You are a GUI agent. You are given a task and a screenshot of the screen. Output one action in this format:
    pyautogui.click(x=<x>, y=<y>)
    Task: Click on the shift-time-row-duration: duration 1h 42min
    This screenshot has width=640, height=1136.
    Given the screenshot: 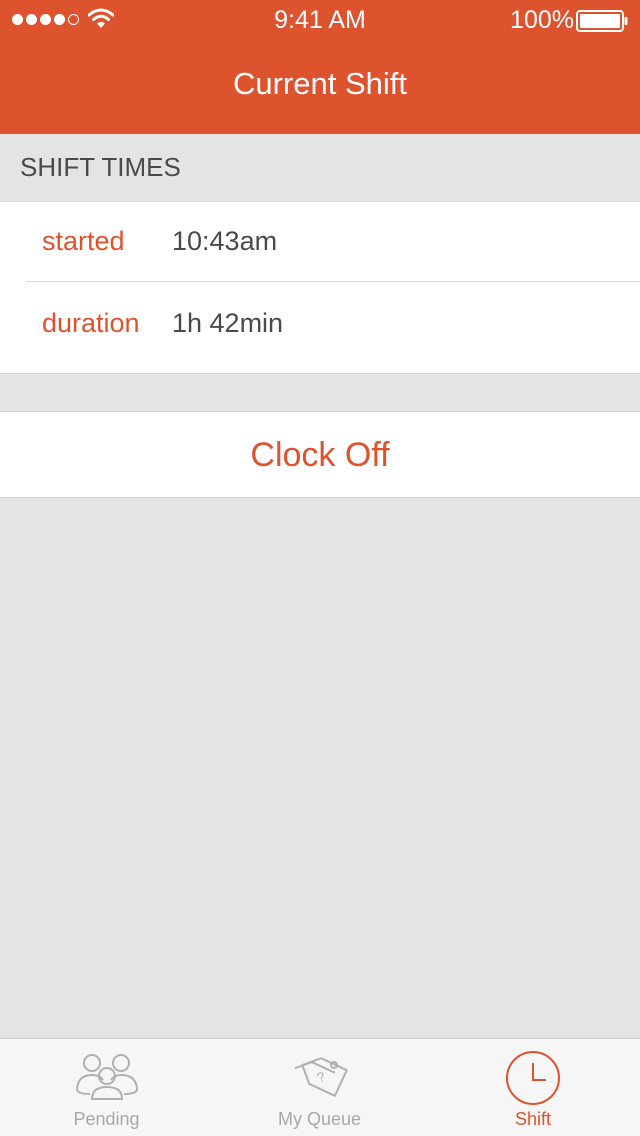 What is the action you would take?
    pyautogui.click(x=320, y=324)
    